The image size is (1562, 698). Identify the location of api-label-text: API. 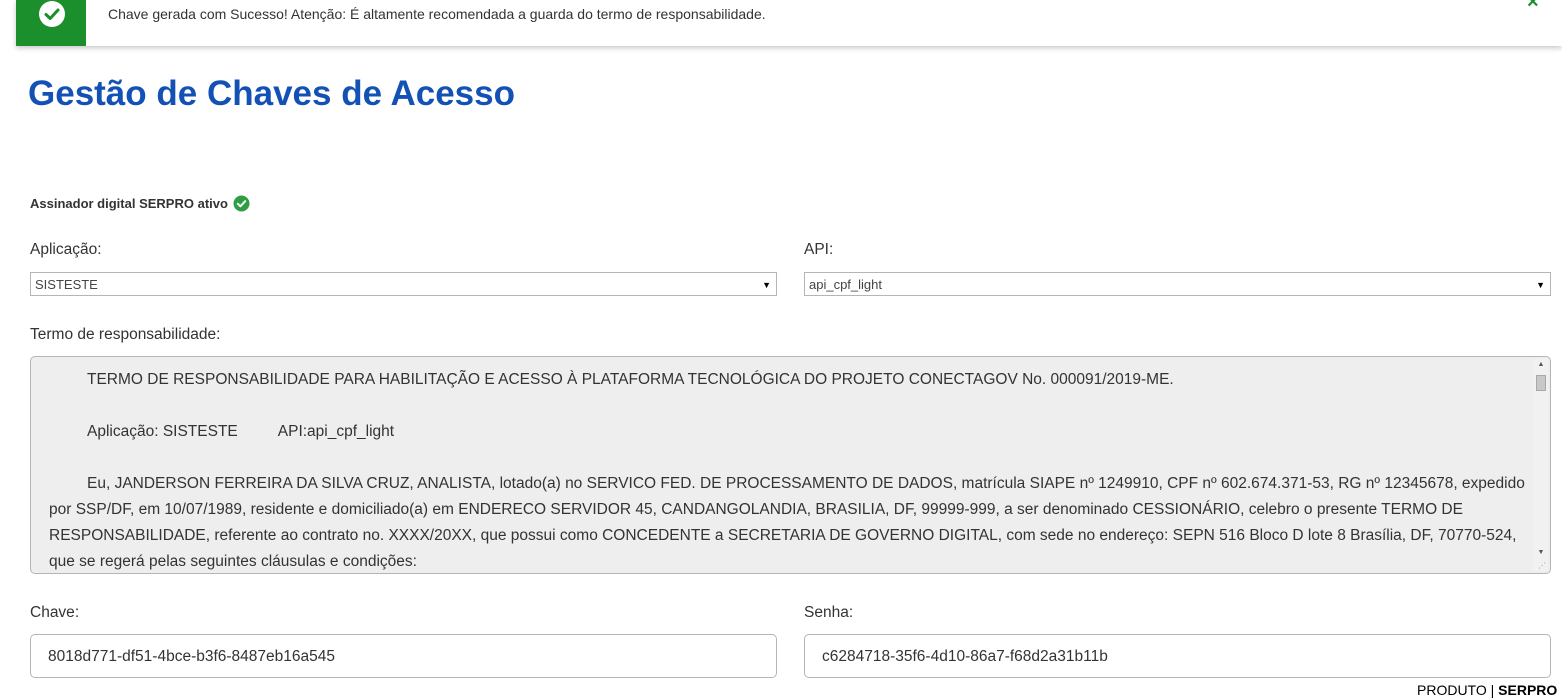
(816, 249).